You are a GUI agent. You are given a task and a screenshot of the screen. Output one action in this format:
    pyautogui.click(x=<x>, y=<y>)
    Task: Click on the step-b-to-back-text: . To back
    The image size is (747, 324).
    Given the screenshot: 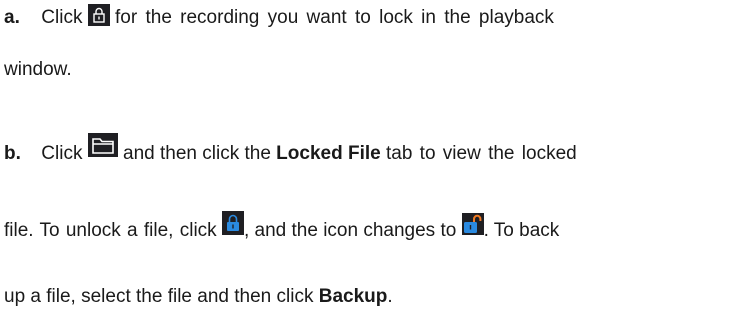 What is the action you would take?
    pyautogui.click(x=521, y=230)
    